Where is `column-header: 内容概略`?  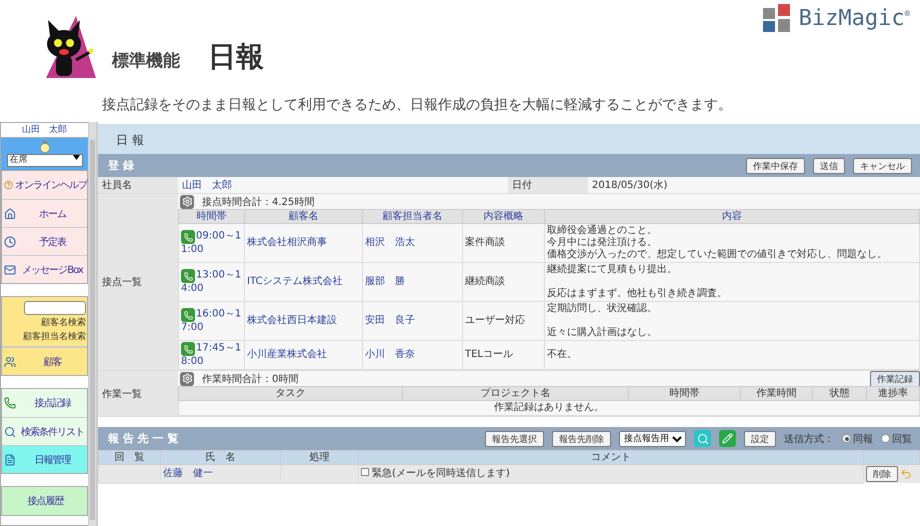 column-header: 内容概略 is located at coordinates (503, 217).